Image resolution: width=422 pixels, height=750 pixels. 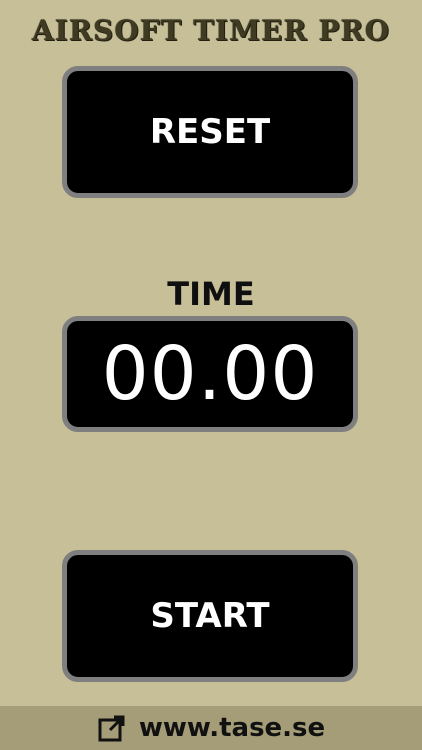 I want to click on timer-display: 00.00, so click(x=210, y=374).